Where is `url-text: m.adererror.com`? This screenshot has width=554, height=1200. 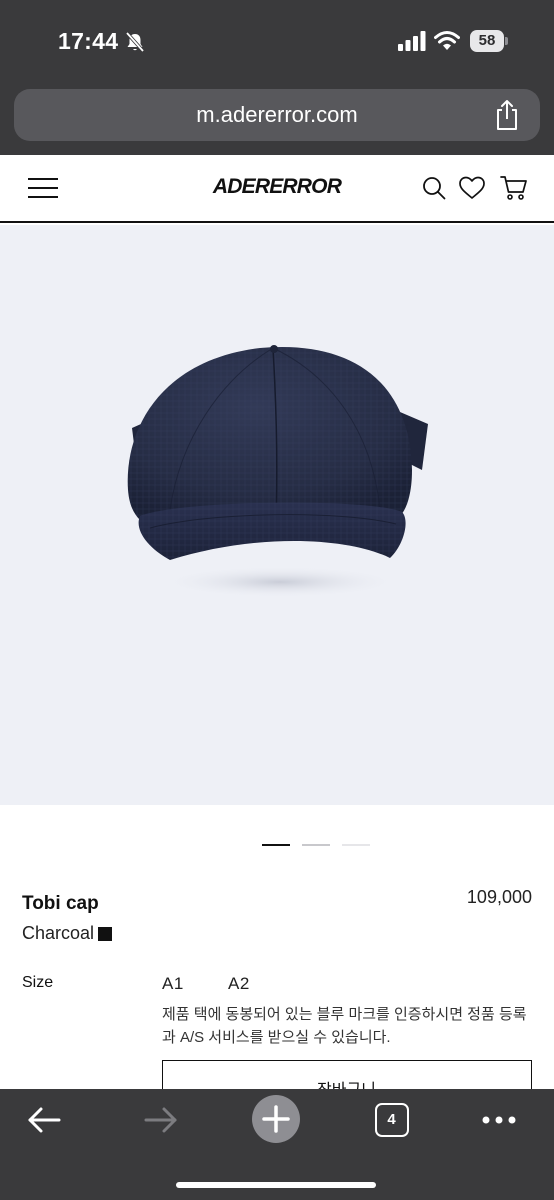 url-text: m.adererror.com is located at coordinates (277, 115).